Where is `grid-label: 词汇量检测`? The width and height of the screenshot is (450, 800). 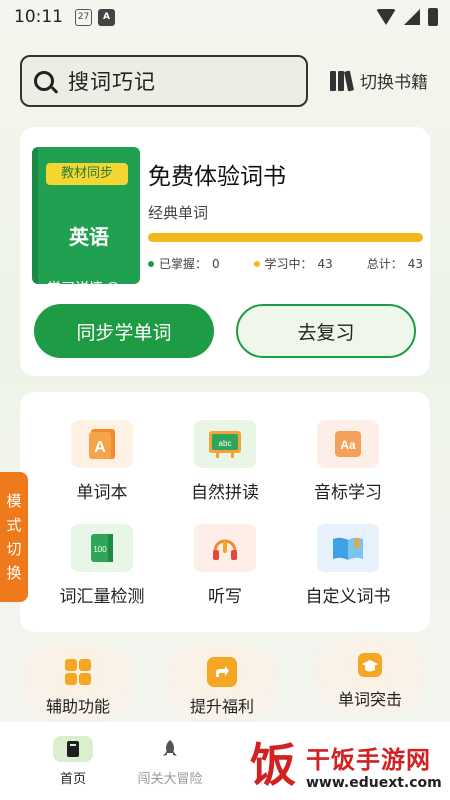
grid-label: 词汇量检测 is located at coordinates (102, 597).